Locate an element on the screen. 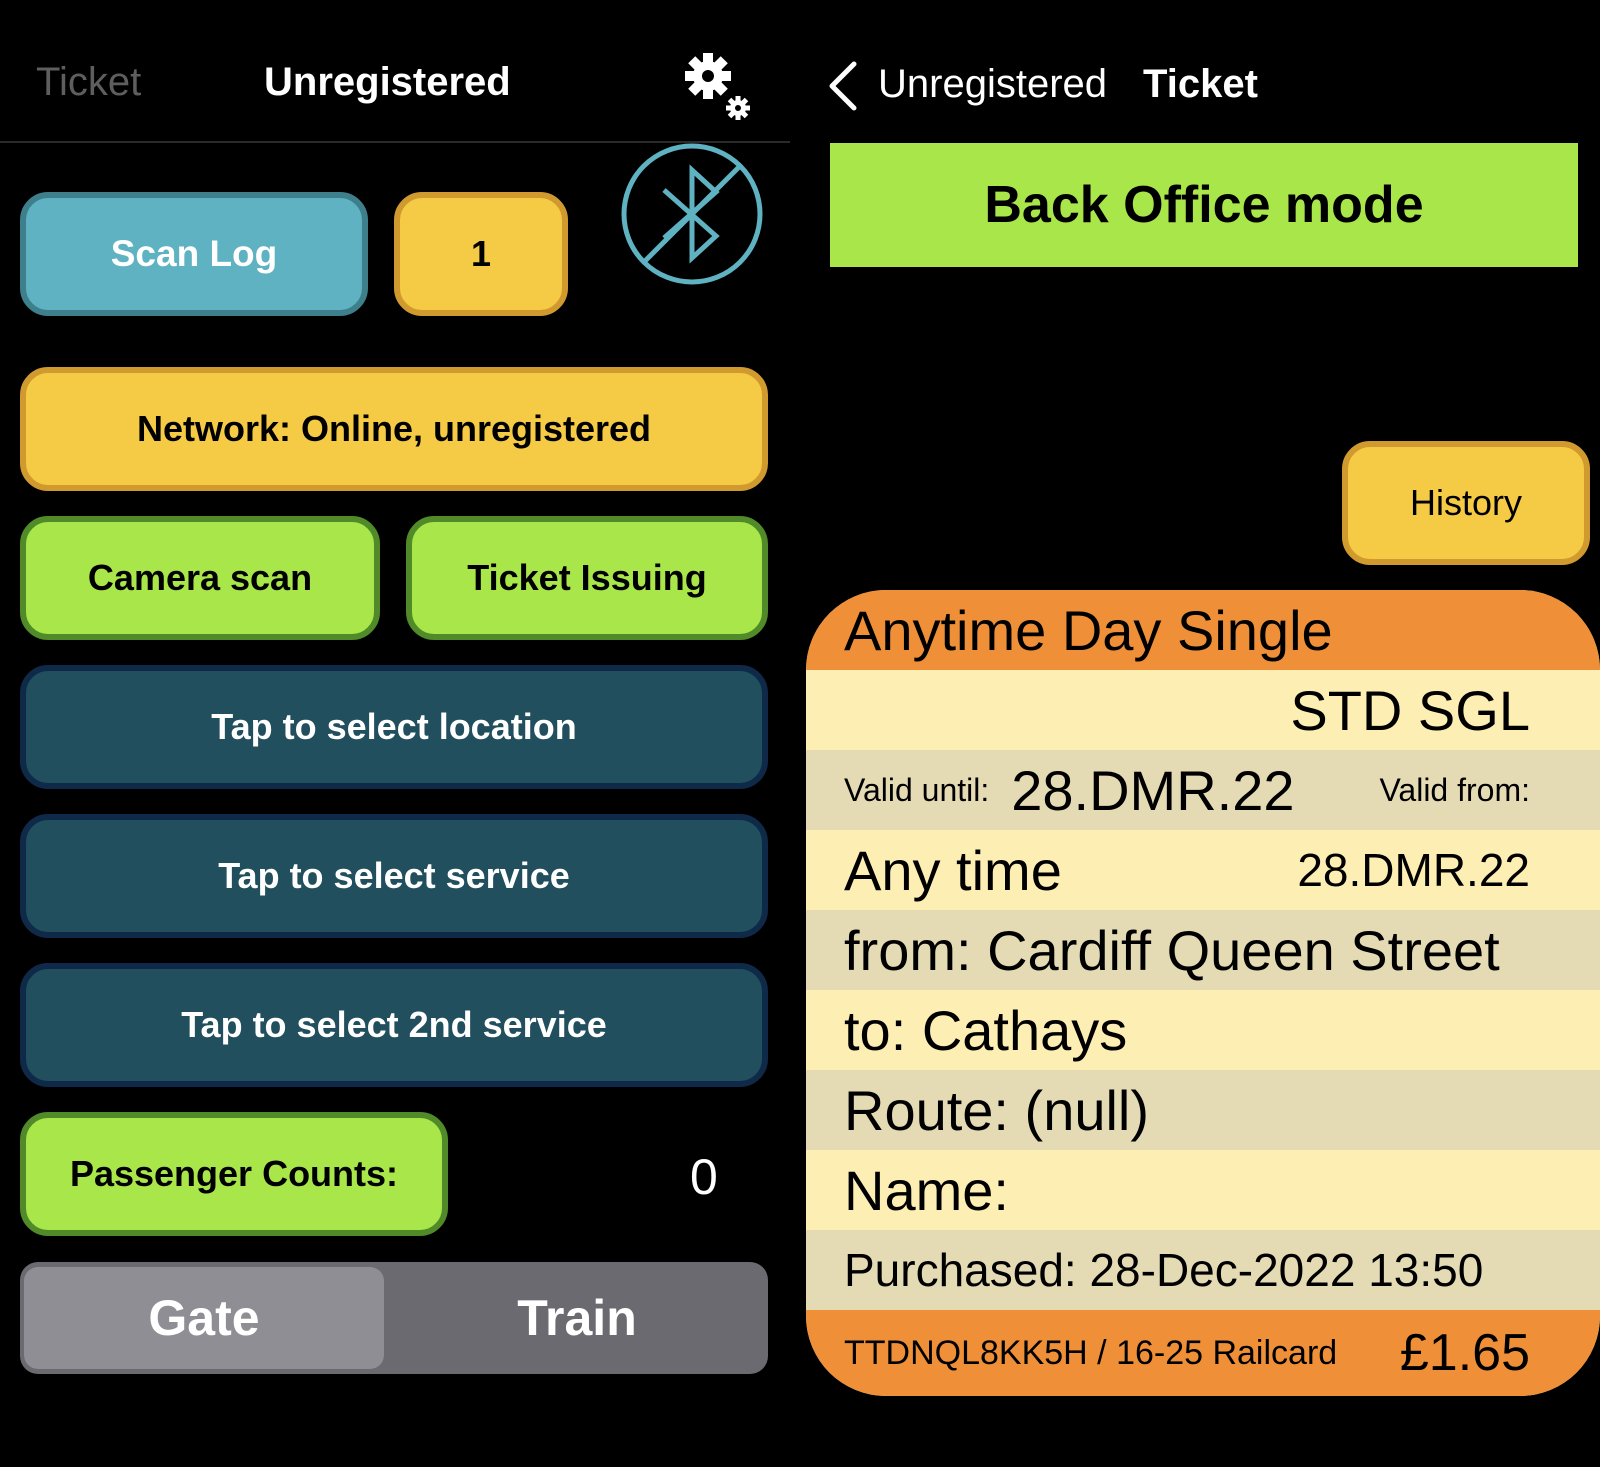  ticket-origin-row: from: Cardiff Queen Street is located at coordinates (1203, 950).